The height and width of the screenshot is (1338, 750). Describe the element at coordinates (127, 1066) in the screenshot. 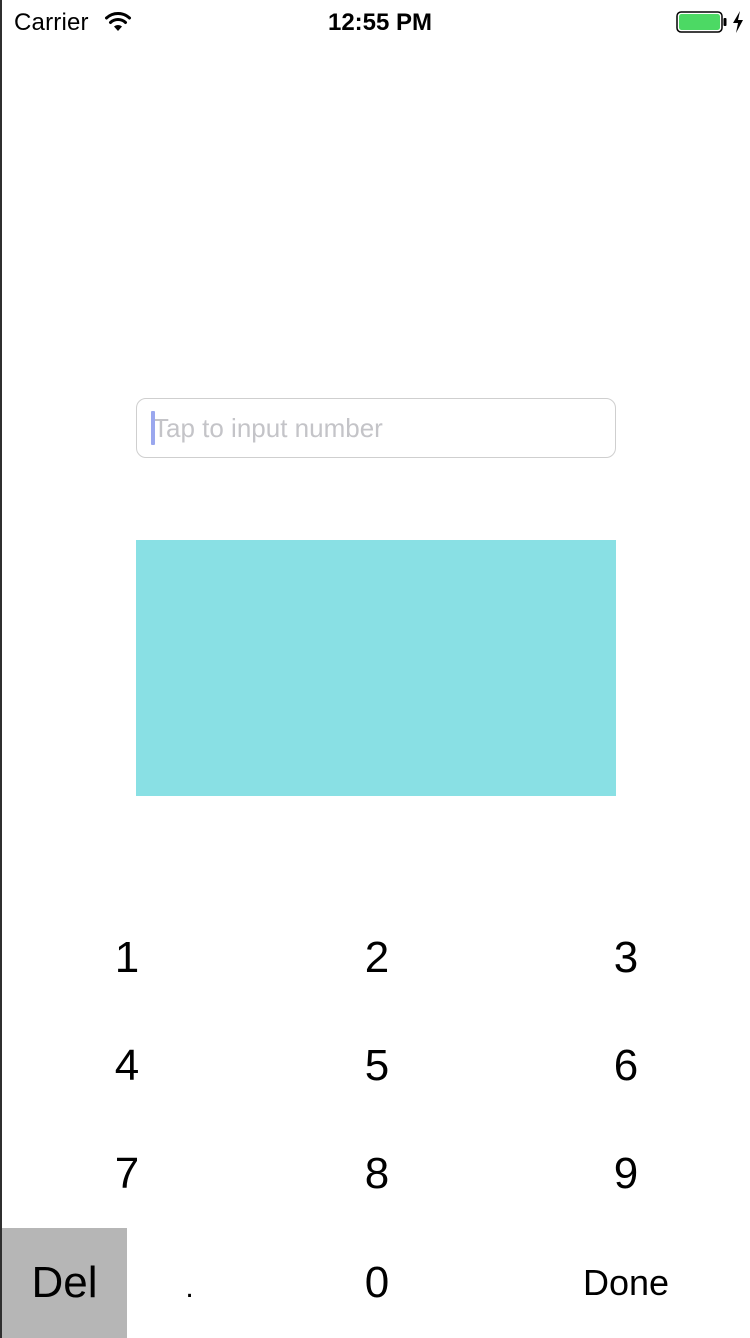

I see `key-4: 4` at that location.